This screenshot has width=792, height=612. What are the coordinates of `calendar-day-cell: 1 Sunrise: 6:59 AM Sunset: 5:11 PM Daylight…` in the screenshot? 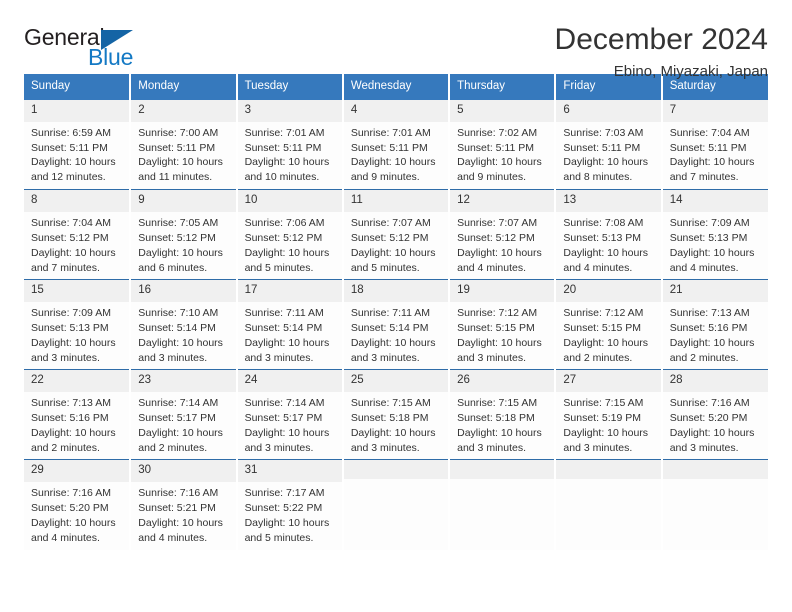 It's located at (78, 144).